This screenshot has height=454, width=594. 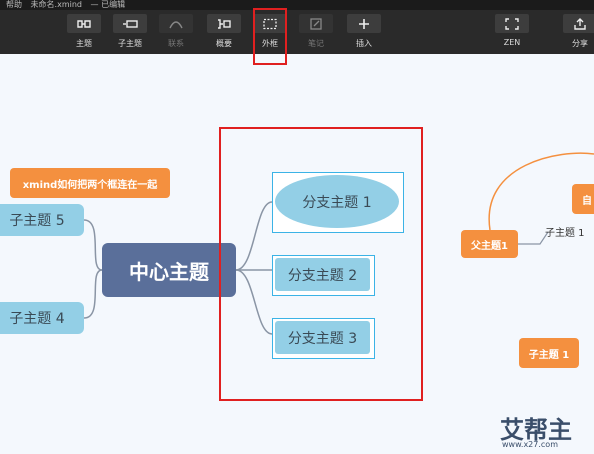 I want to click on callout-topic: xmind如何把两个框连在一起, so click(x=90, y=183).